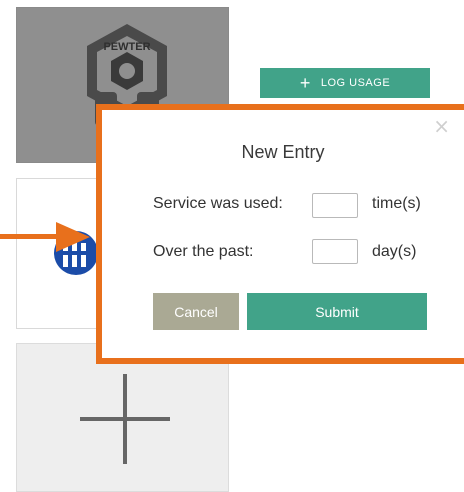  What do you see at coordinates (218, 203) in the screenshot?
I see `times-used-label: Service was used:` at bounding box center [218, 203].